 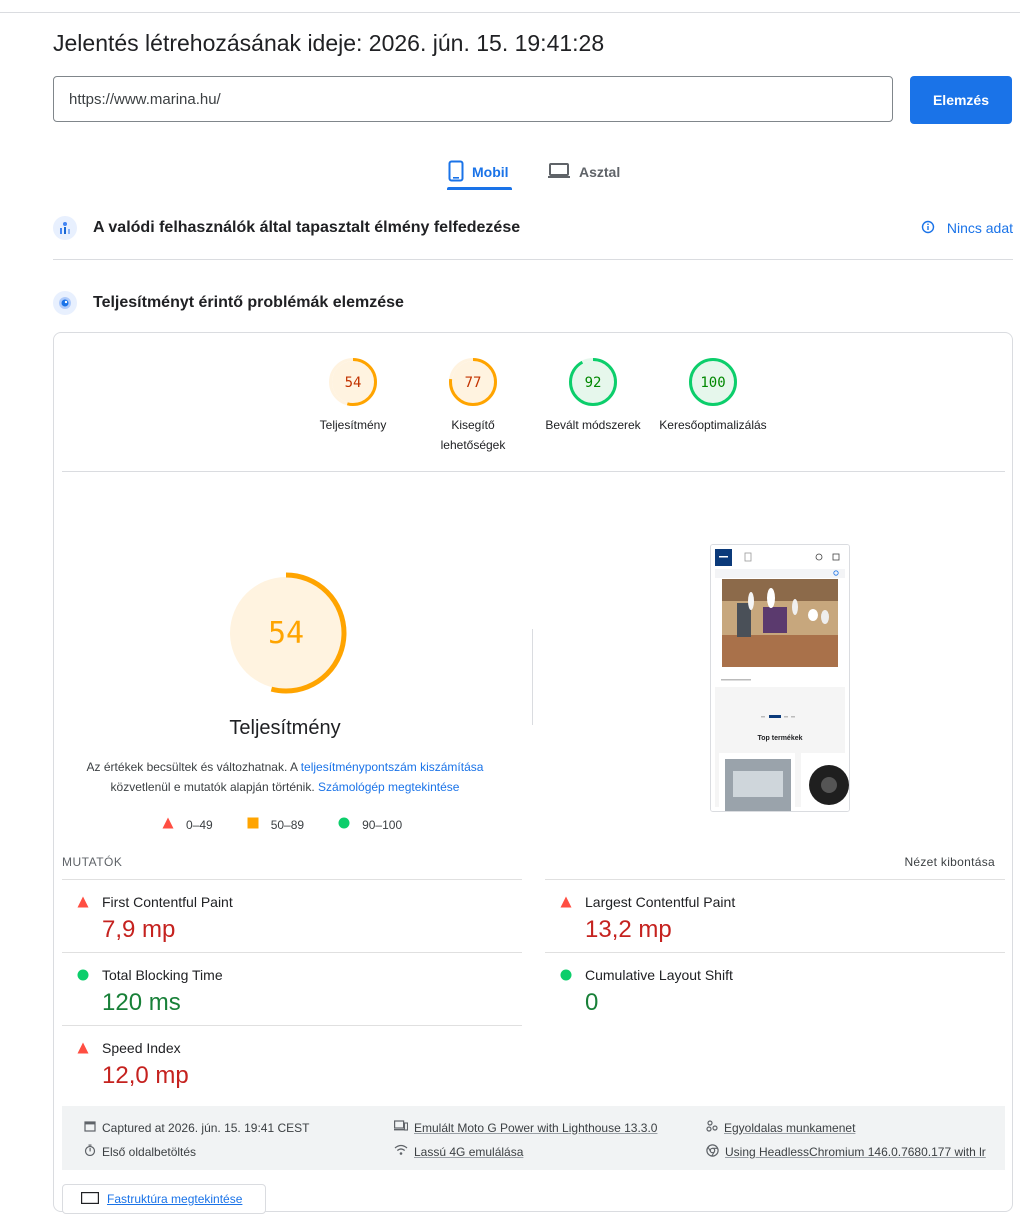 What do you see at coordinates (401, 1151) in the screenshot?
I see `wifi-icon` at bounding box center [401, 1151].